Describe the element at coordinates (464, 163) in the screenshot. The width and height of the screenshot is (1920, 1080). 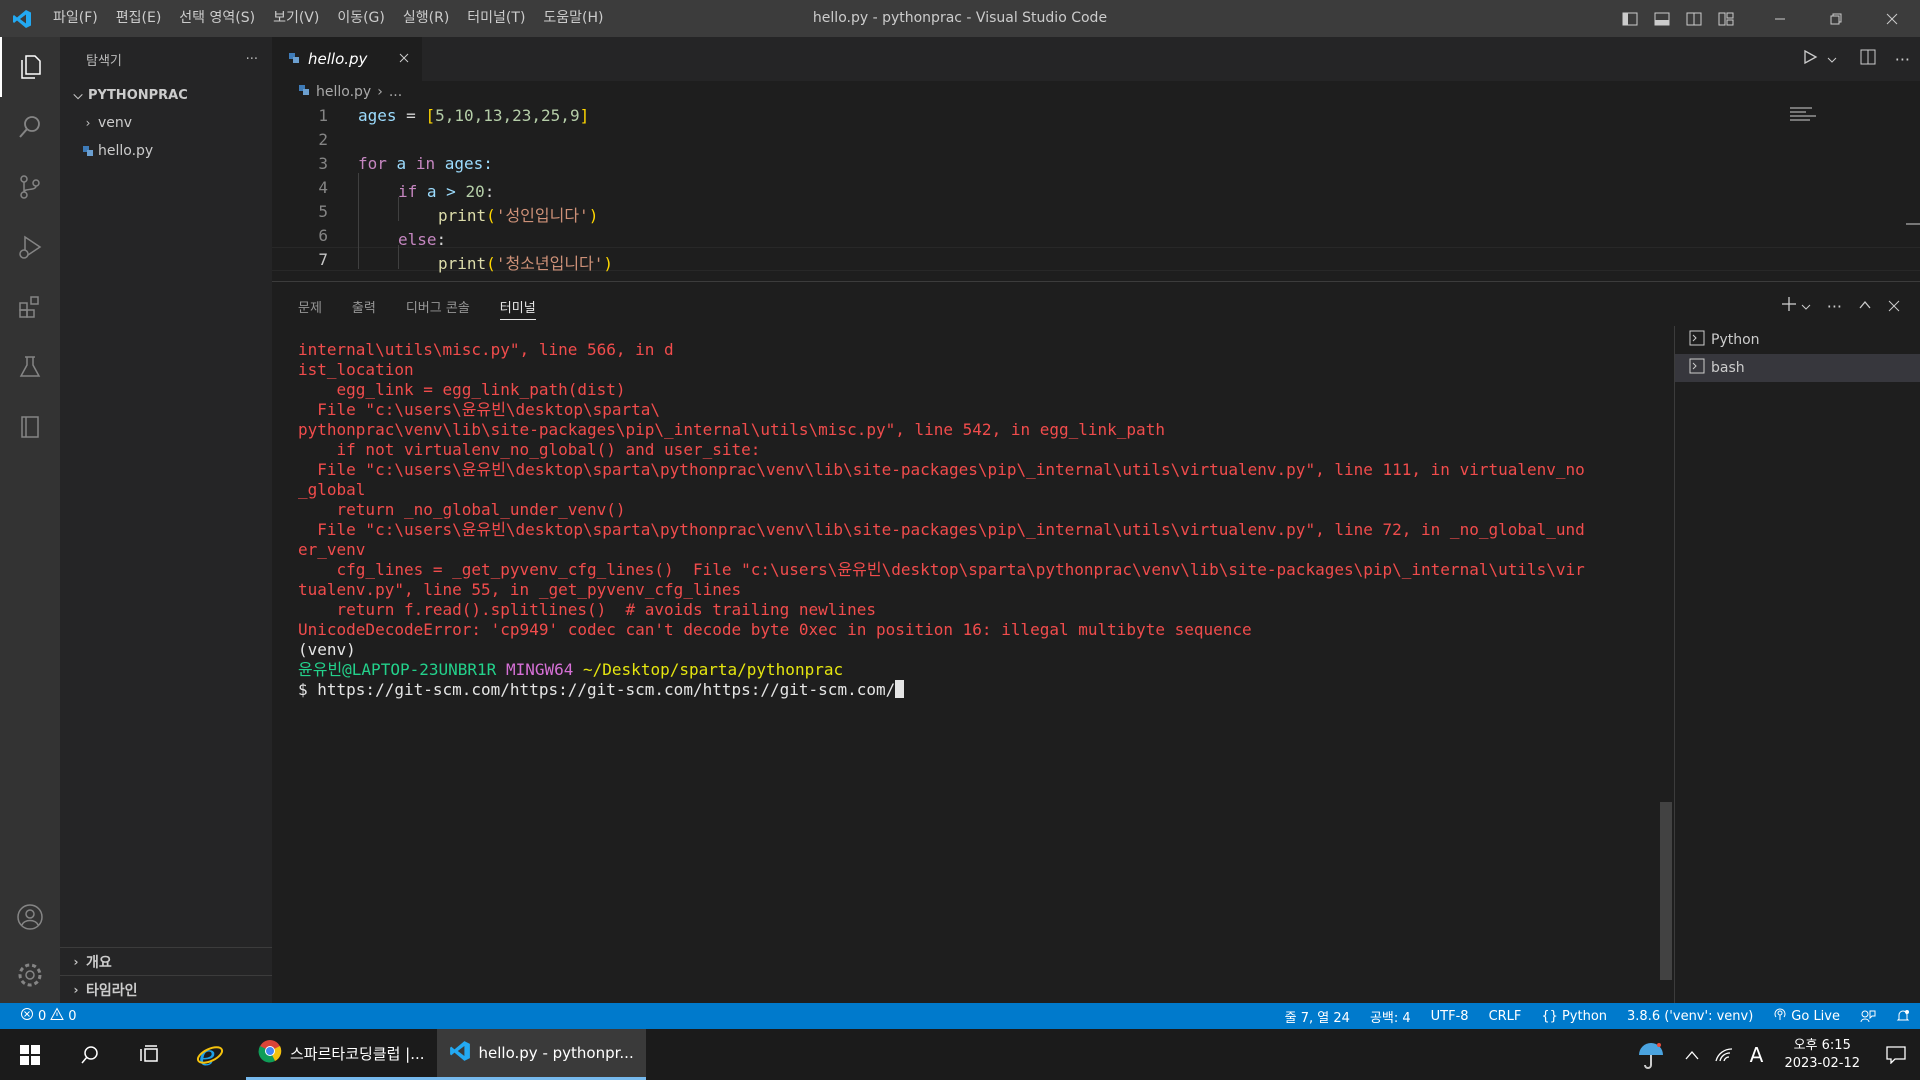
I see `code-token: ages:` at that location.